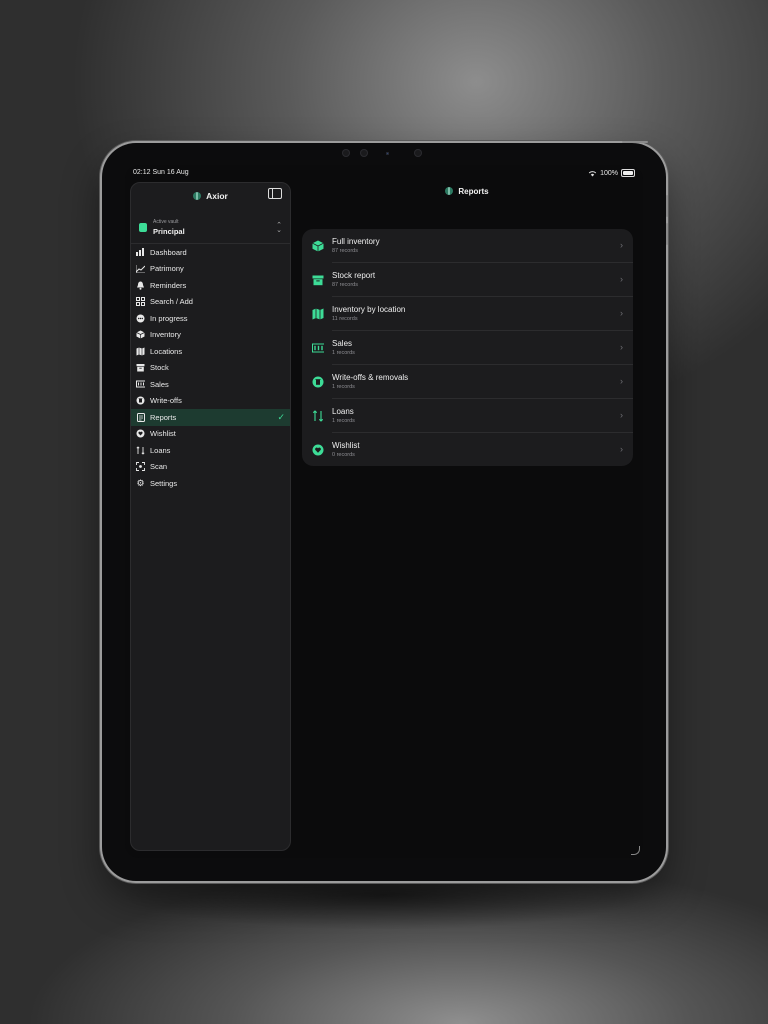 The image size is (768, 1024). What do you see at coordinates (210, 318) in the screenshot?
I see `sidebar-item-in-progress: In progress` at bounding box center [210, 318].